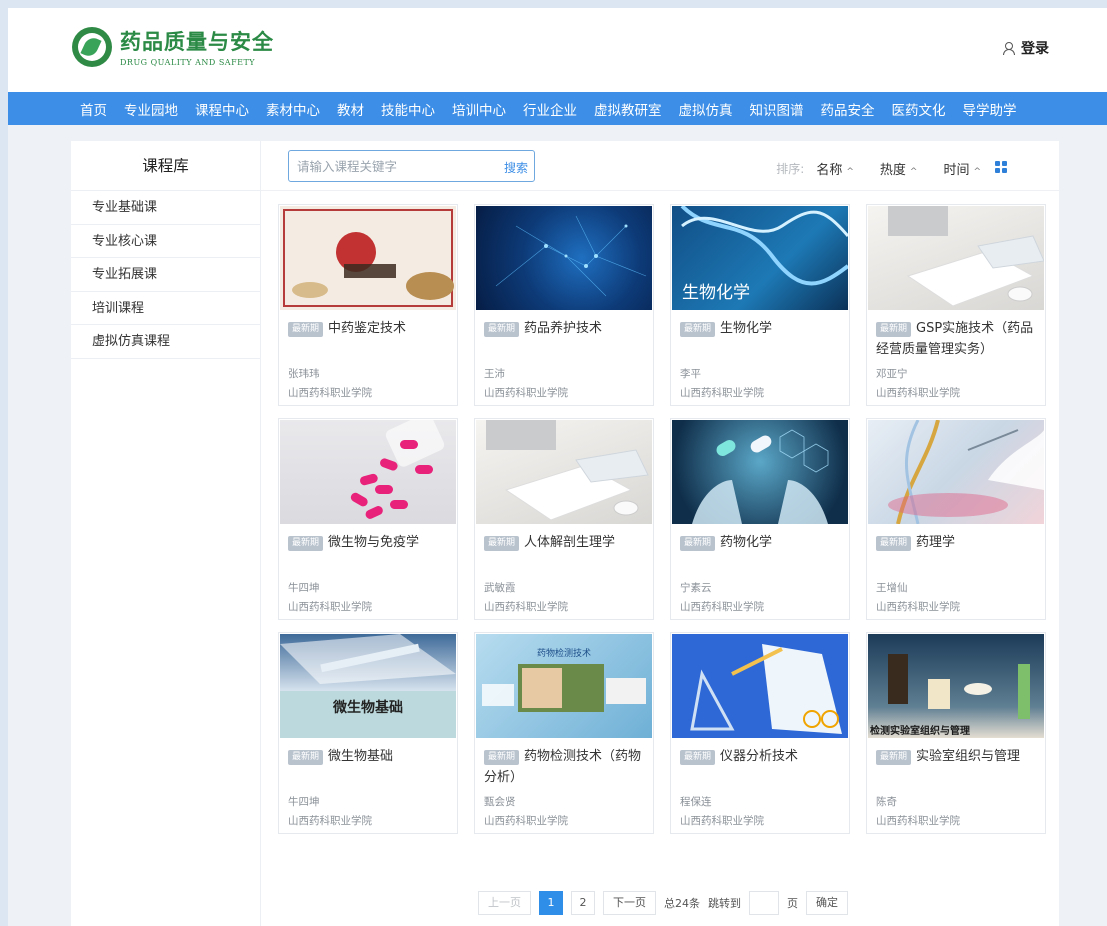  I want to click on sort-by-time: 时间 ^, so click(962, 168).